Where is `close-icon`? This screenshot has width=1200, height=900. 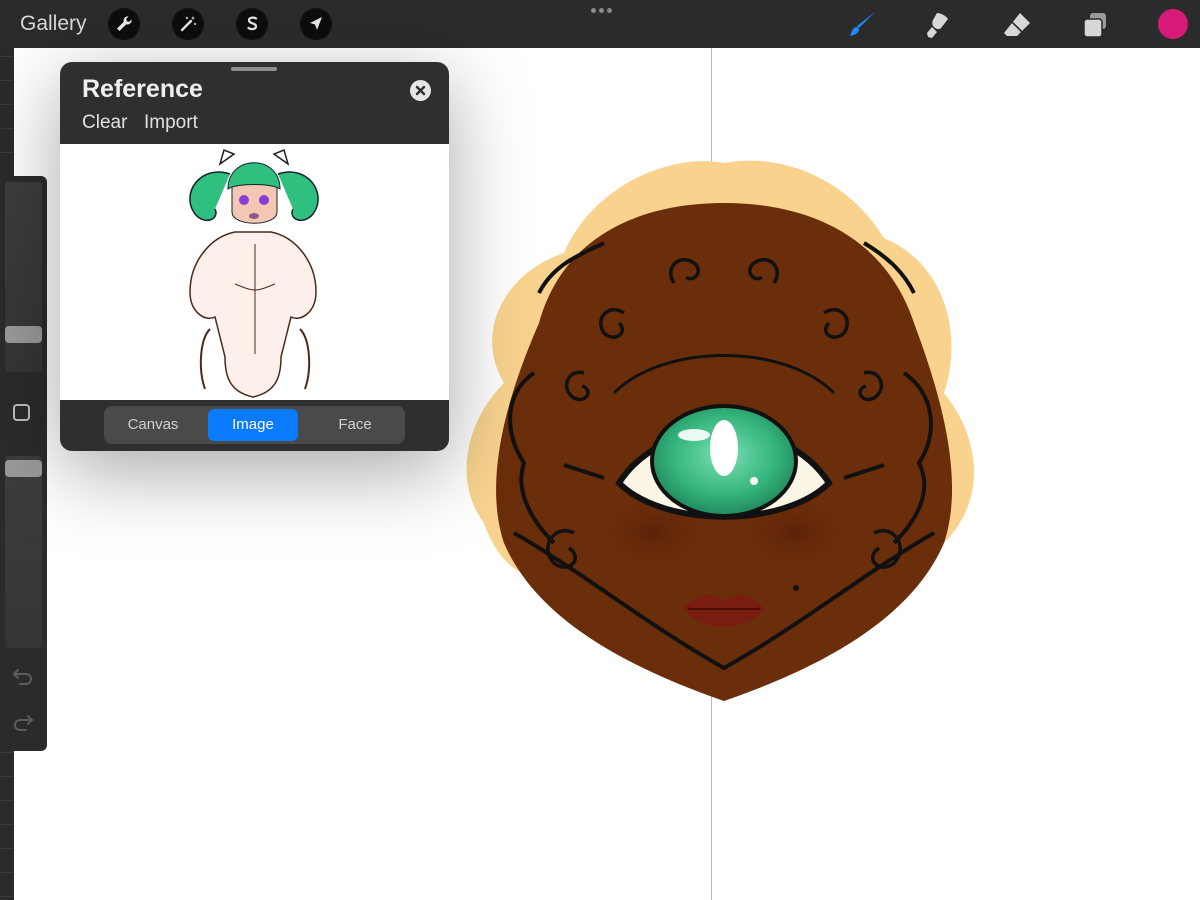
close-icon is located at coordinates (420, 90).